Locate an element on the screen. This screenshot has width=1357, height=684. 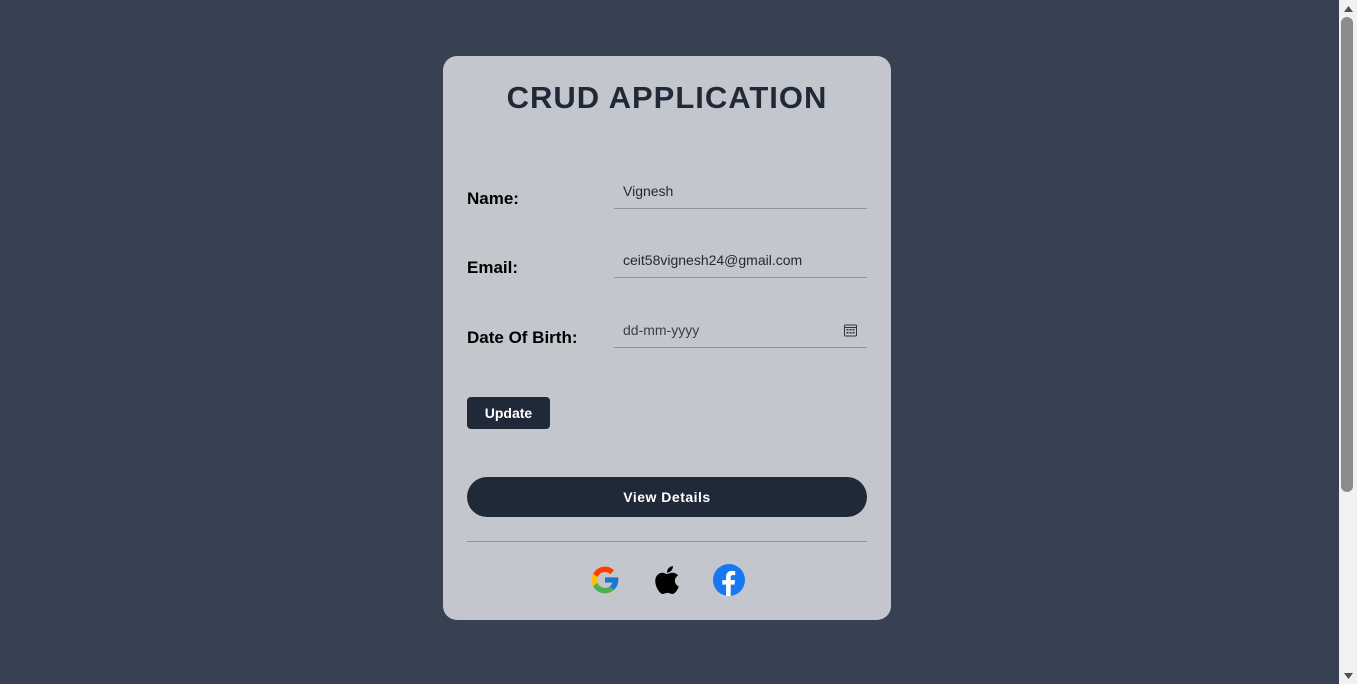
facebook-button is located at coordinates (729, 580).